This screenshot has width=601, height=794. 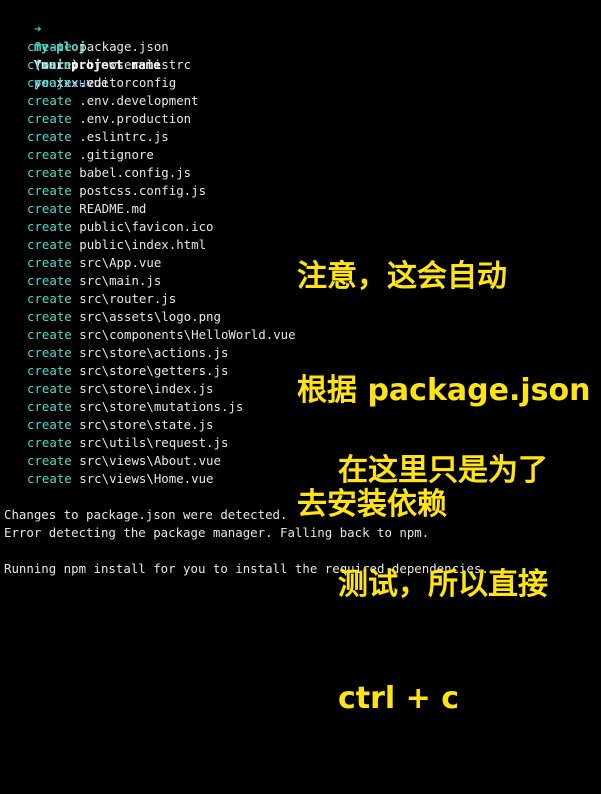 I want to click on created-file-path: src\store\getters.js, so click(x=154, y=370).